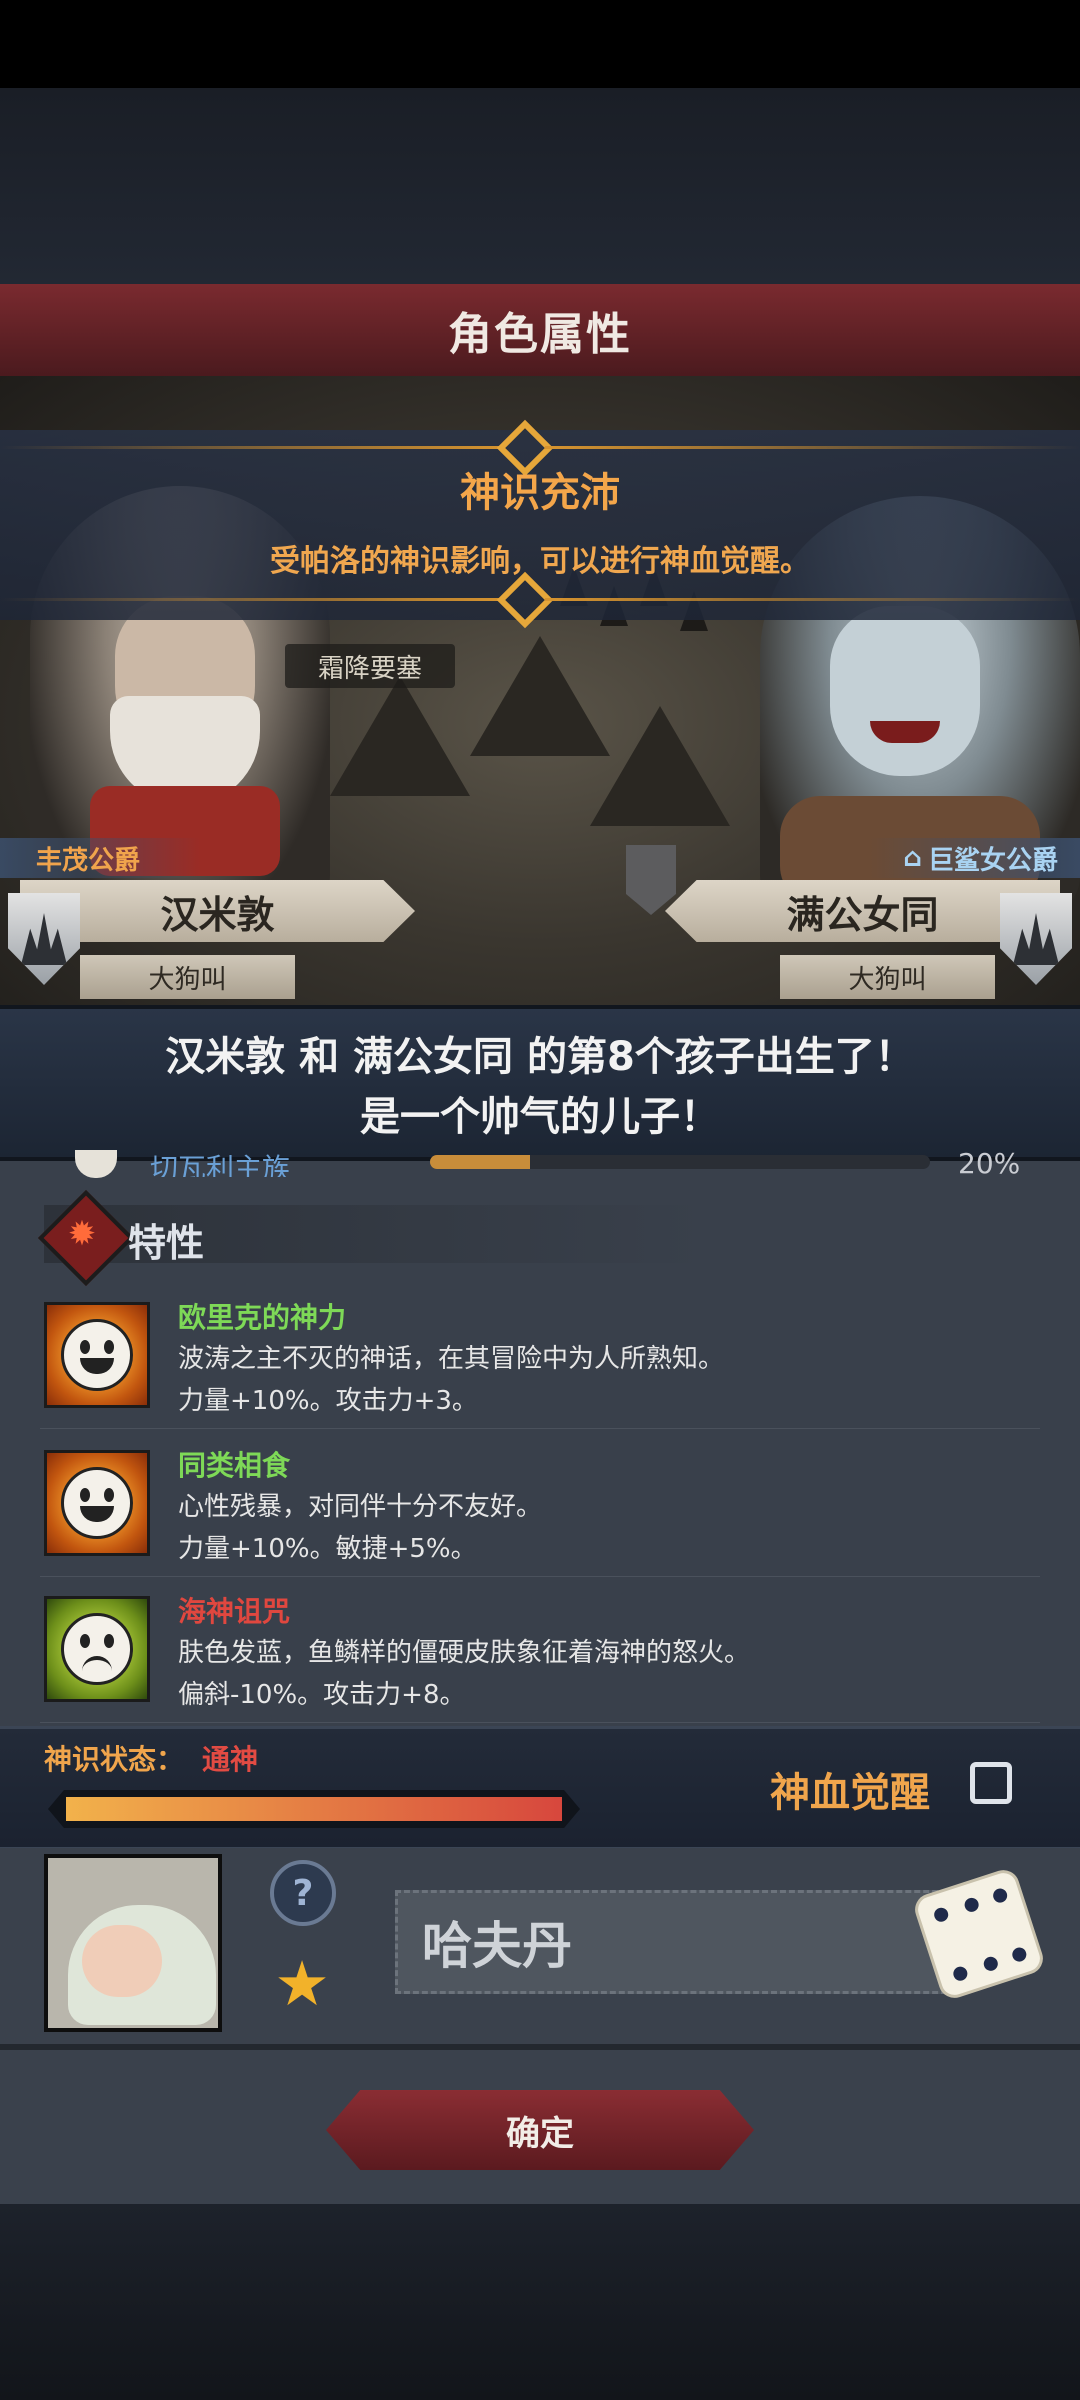 This screenshot has height=2400, width=1080. What do you see at coordinates (370, 666) in the screenshot?
I see `map-location-label: 霜降要塞` at bounding box center [370, 666].